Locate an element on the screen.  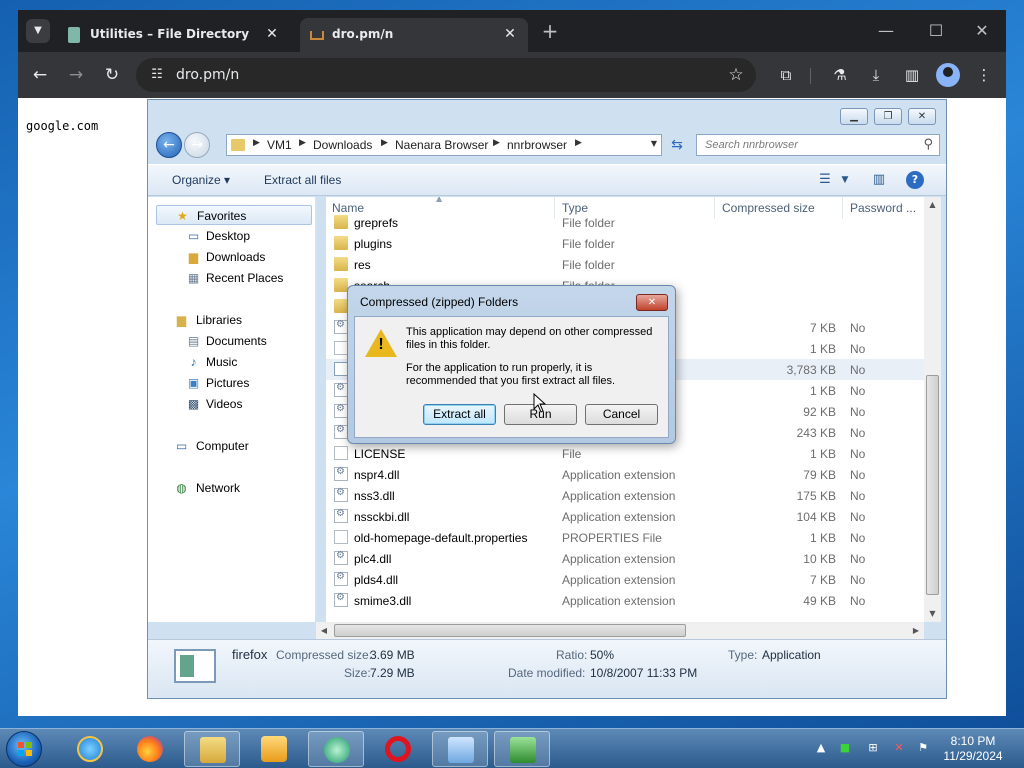
green-status-icon: ■ is located at coordinates (845, 748).